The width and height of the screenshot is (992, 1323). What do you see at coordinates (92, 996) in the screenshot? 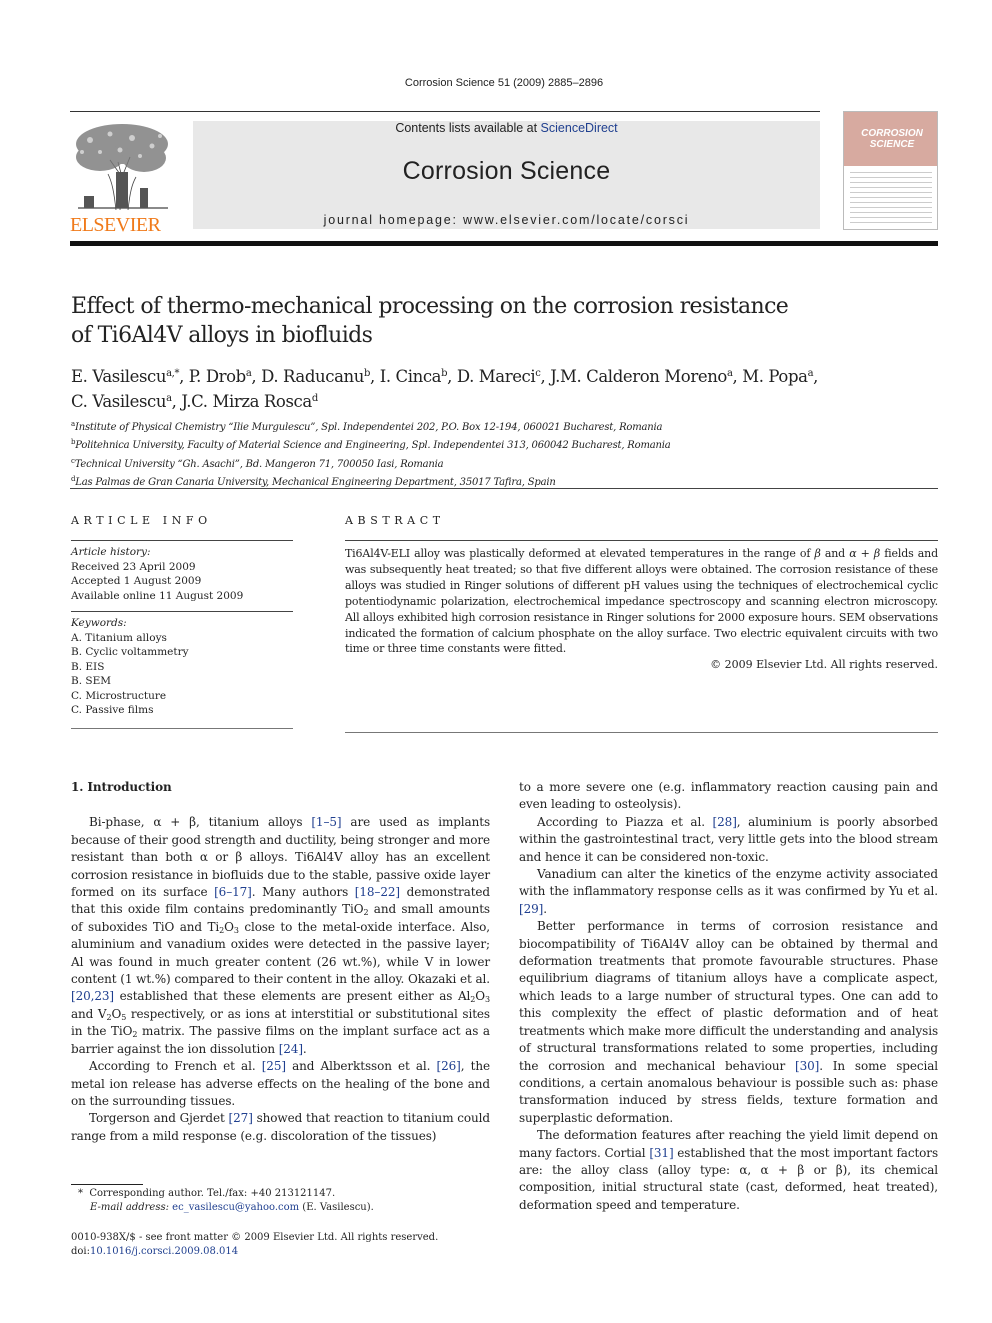
I see `citation-link: [20,23]` at bounding box center [92, 996].